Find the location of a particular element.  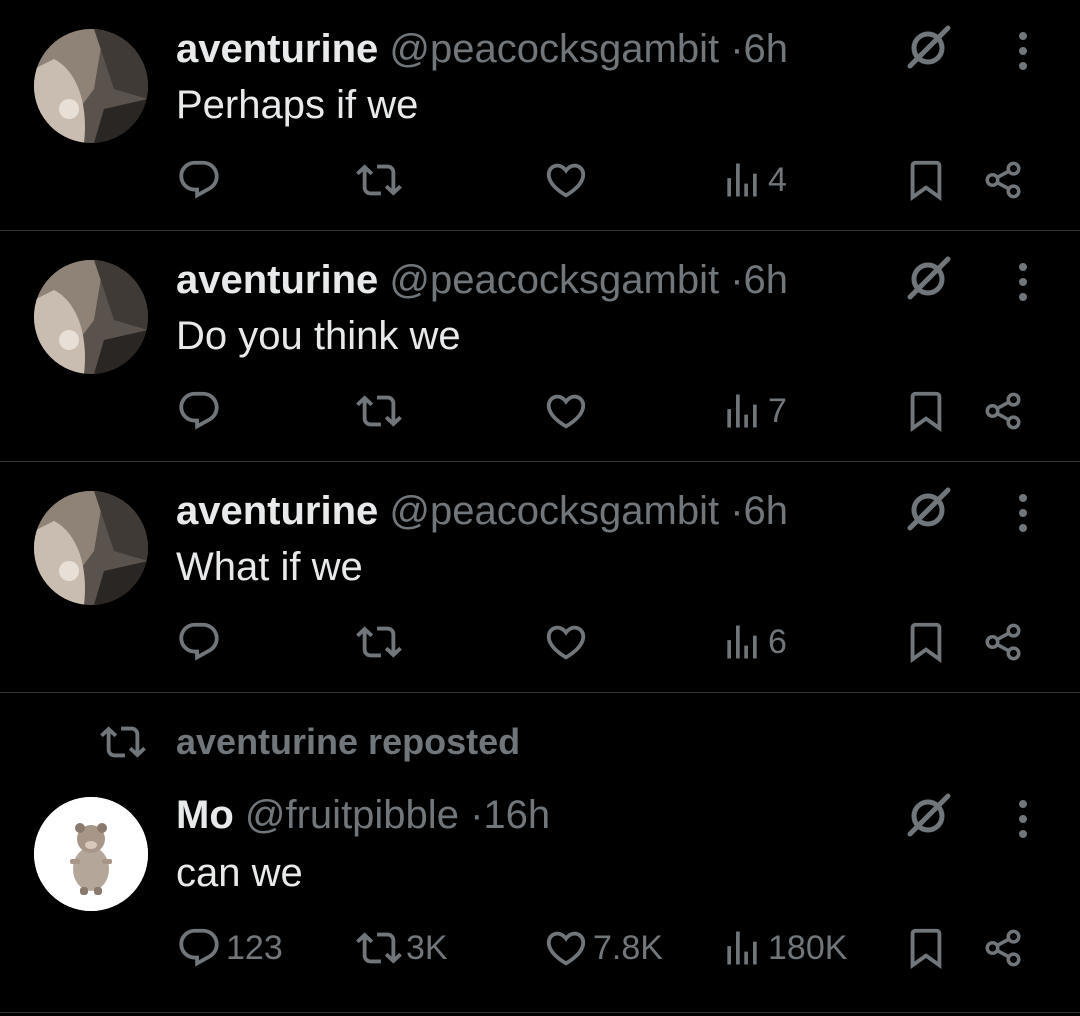

action-bar: 7 is located at coordinates (540, 411).